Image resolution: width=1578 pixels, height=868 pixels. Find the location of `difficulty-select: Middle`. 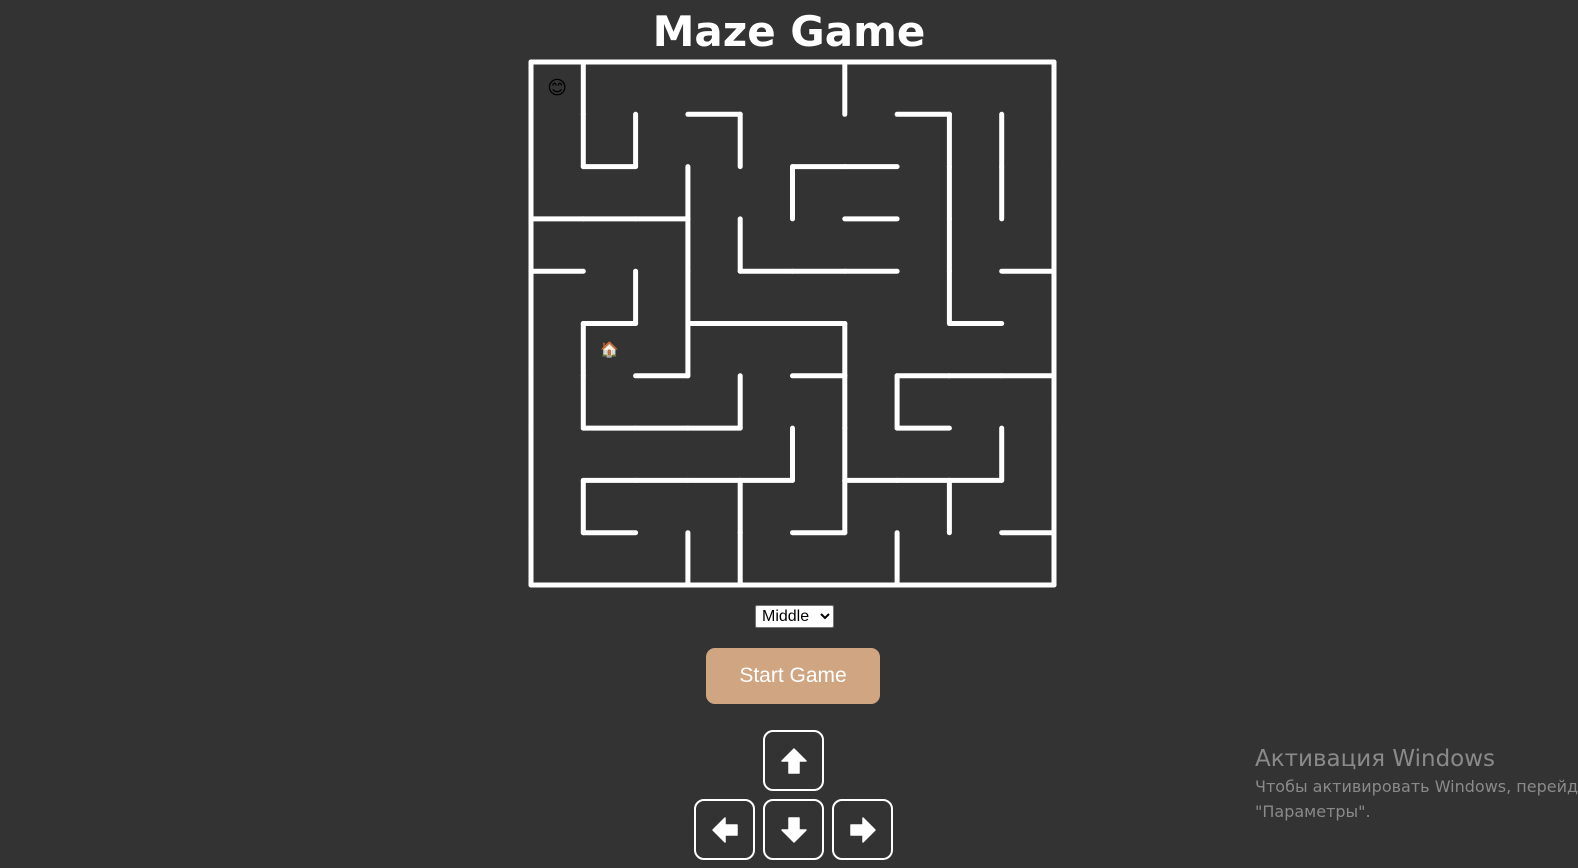

difficulty-select: Middle is located at coordinates (794, 616).